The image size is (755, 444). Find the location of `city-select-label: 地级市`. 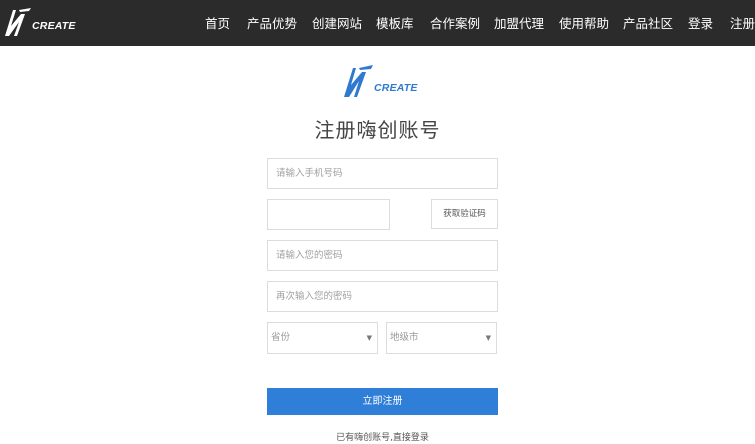

city-select-label: 地级市 is located at coordinates (404, 337).